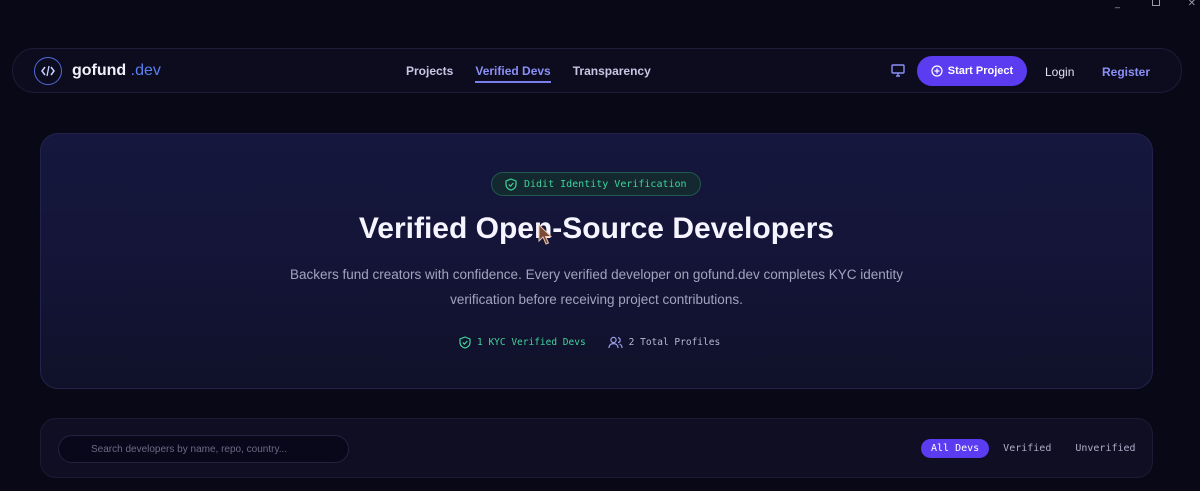  What do you see at coordinates (937, 71) in the screenshot?
I see `plus-circle-icon` at bounding box center [937, 71].